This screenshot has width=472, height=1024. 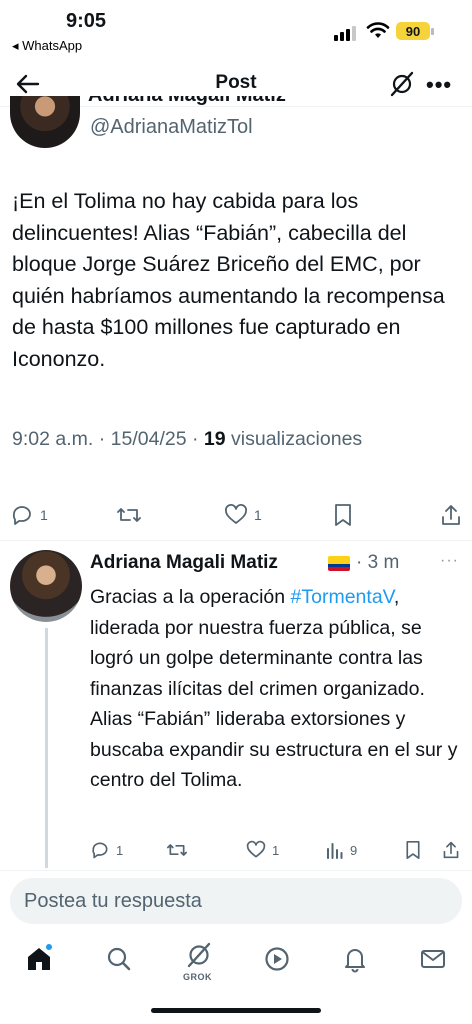 I want to click on messages-icon, so click(x=433, y=959).